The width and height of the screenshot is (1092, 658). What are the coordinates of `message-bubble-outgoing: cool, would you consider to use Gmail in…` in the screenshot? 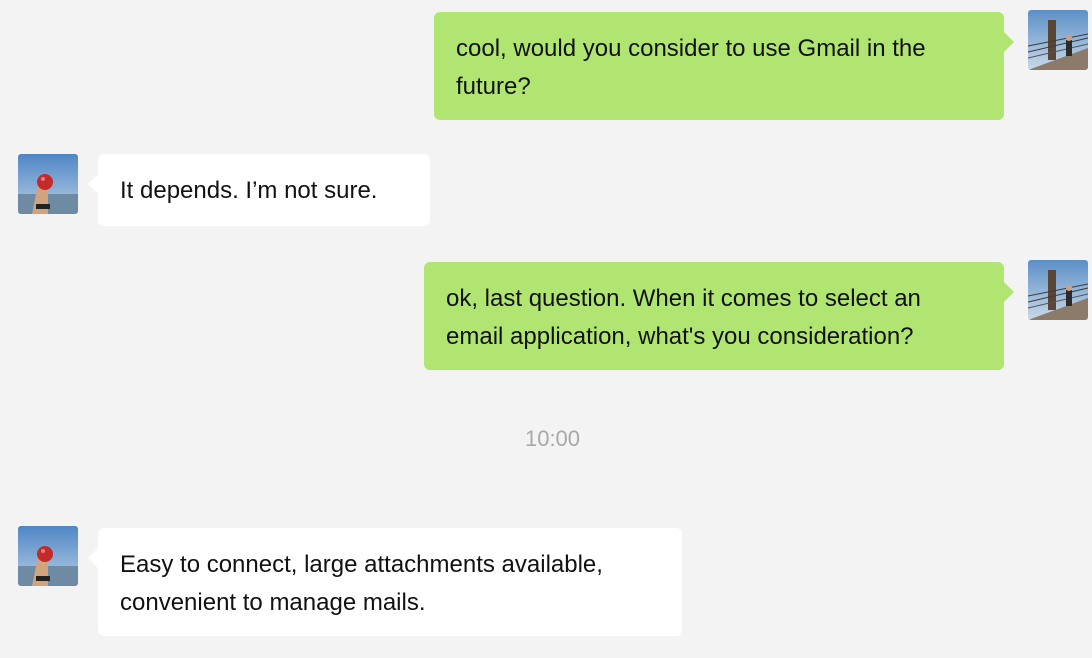 It's located at (724, 66).